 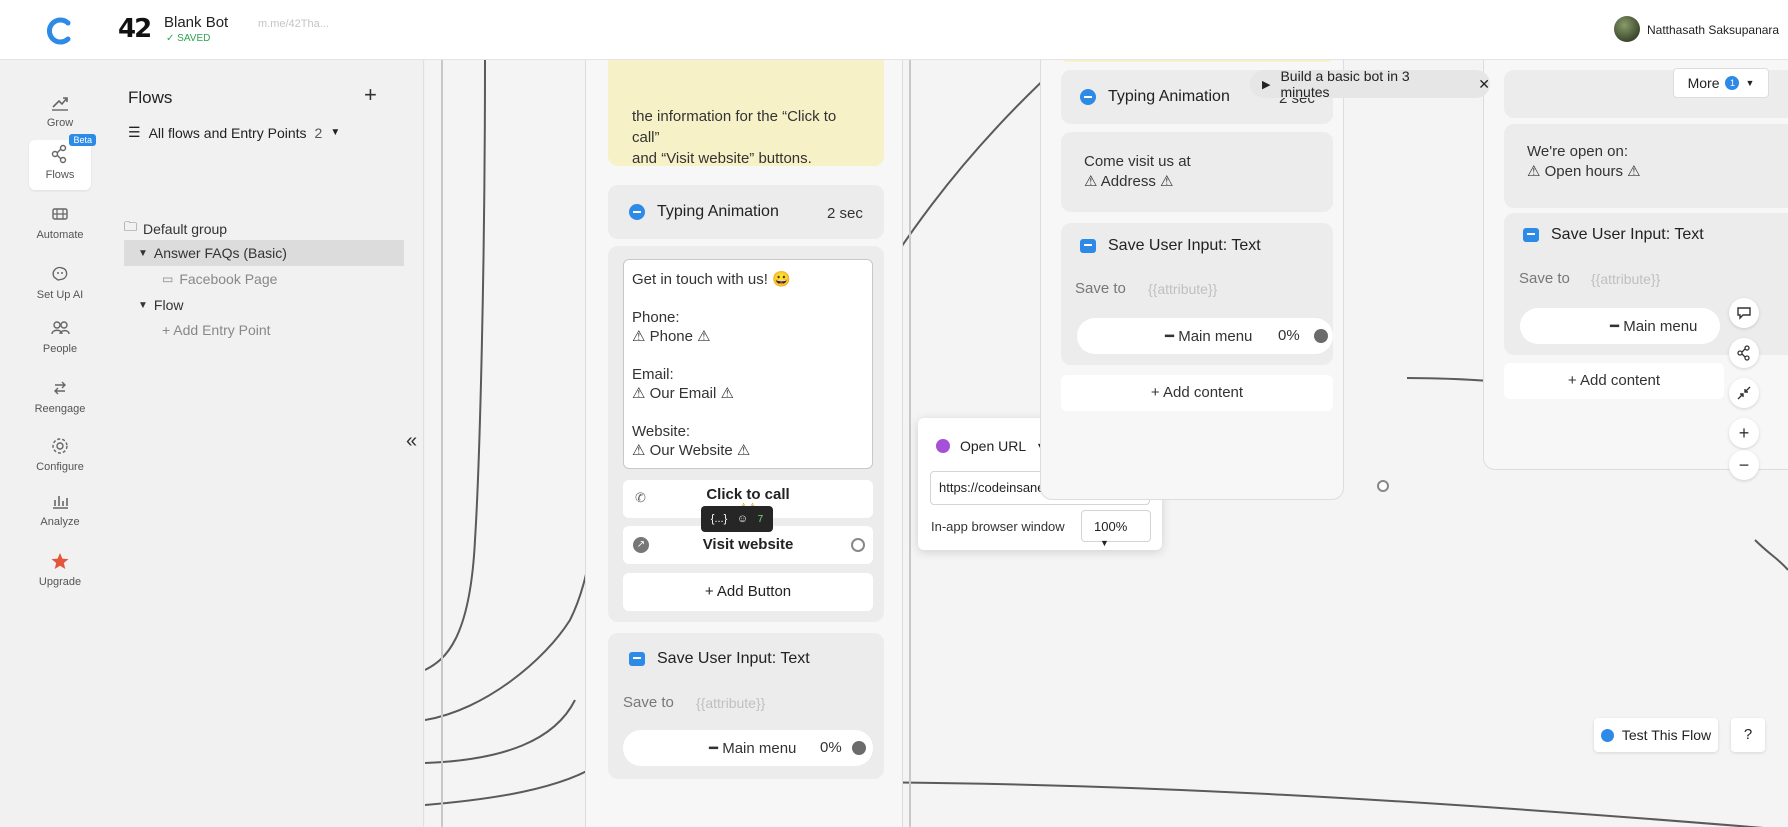 I want to click on note-line: and “Visit website” buttons., so click(x=722, y=158).